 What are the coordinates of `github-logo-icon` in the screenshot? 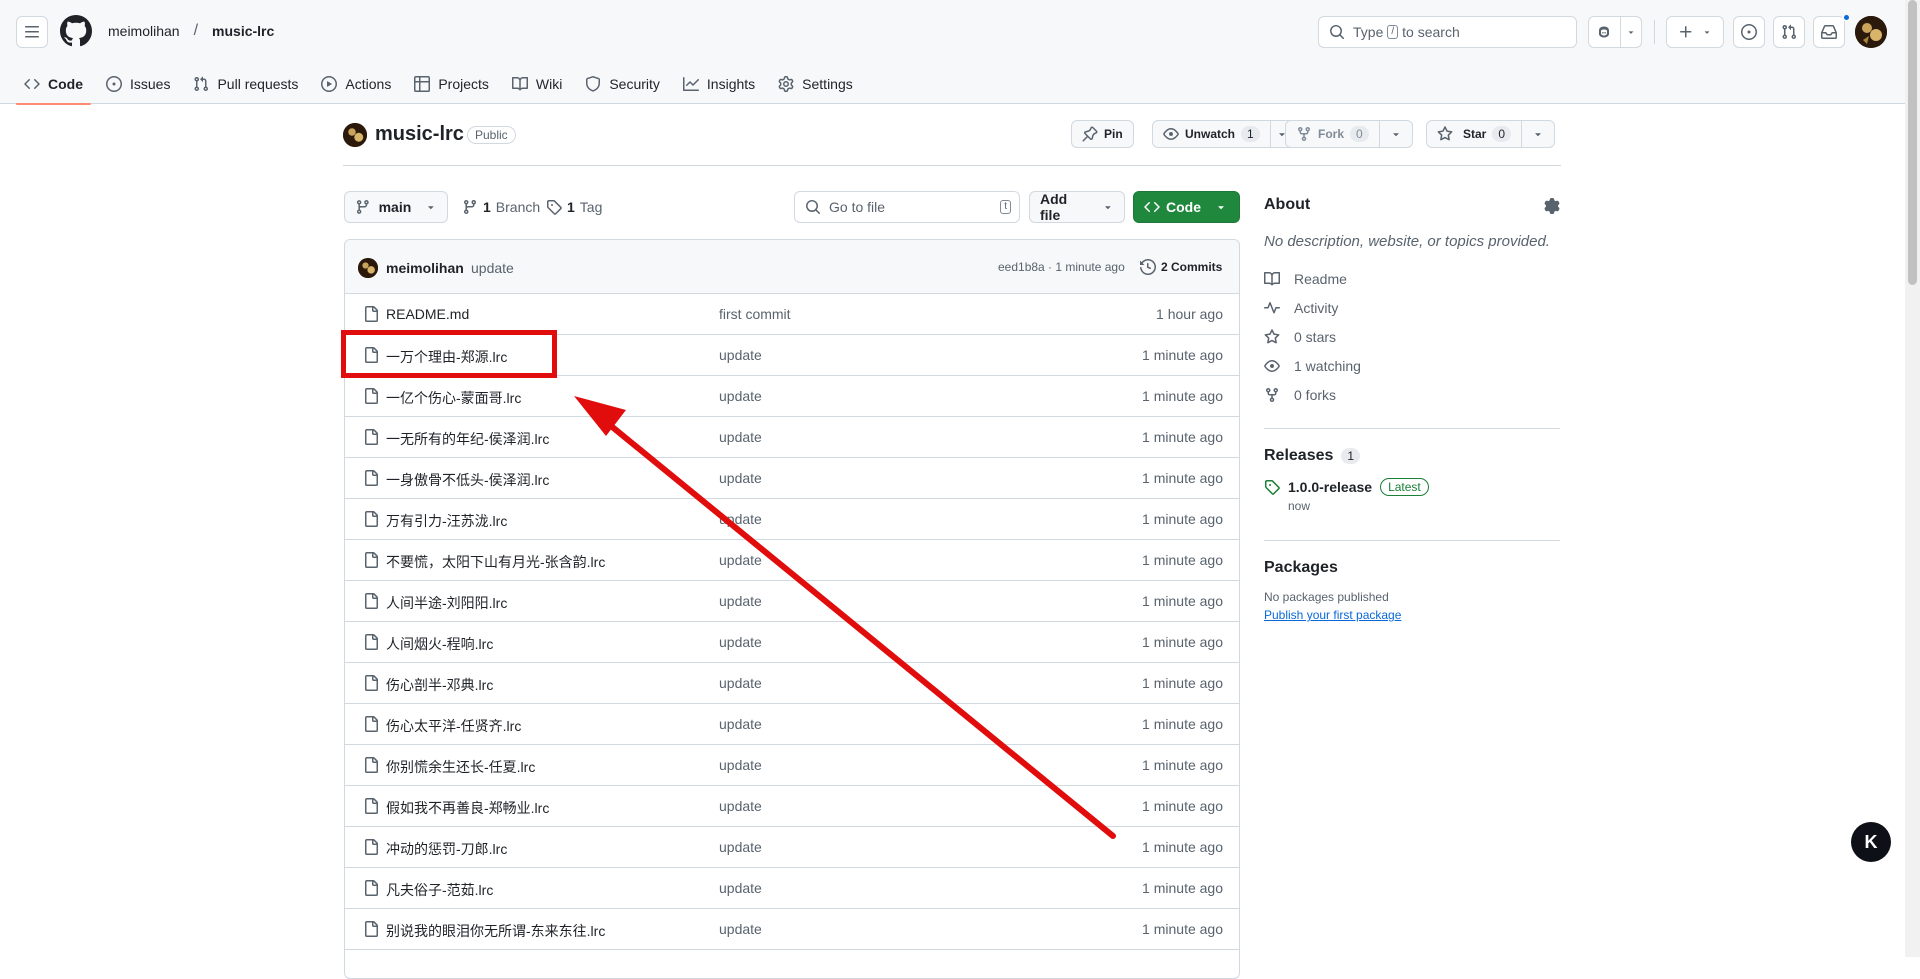 It's located at (76, 31).